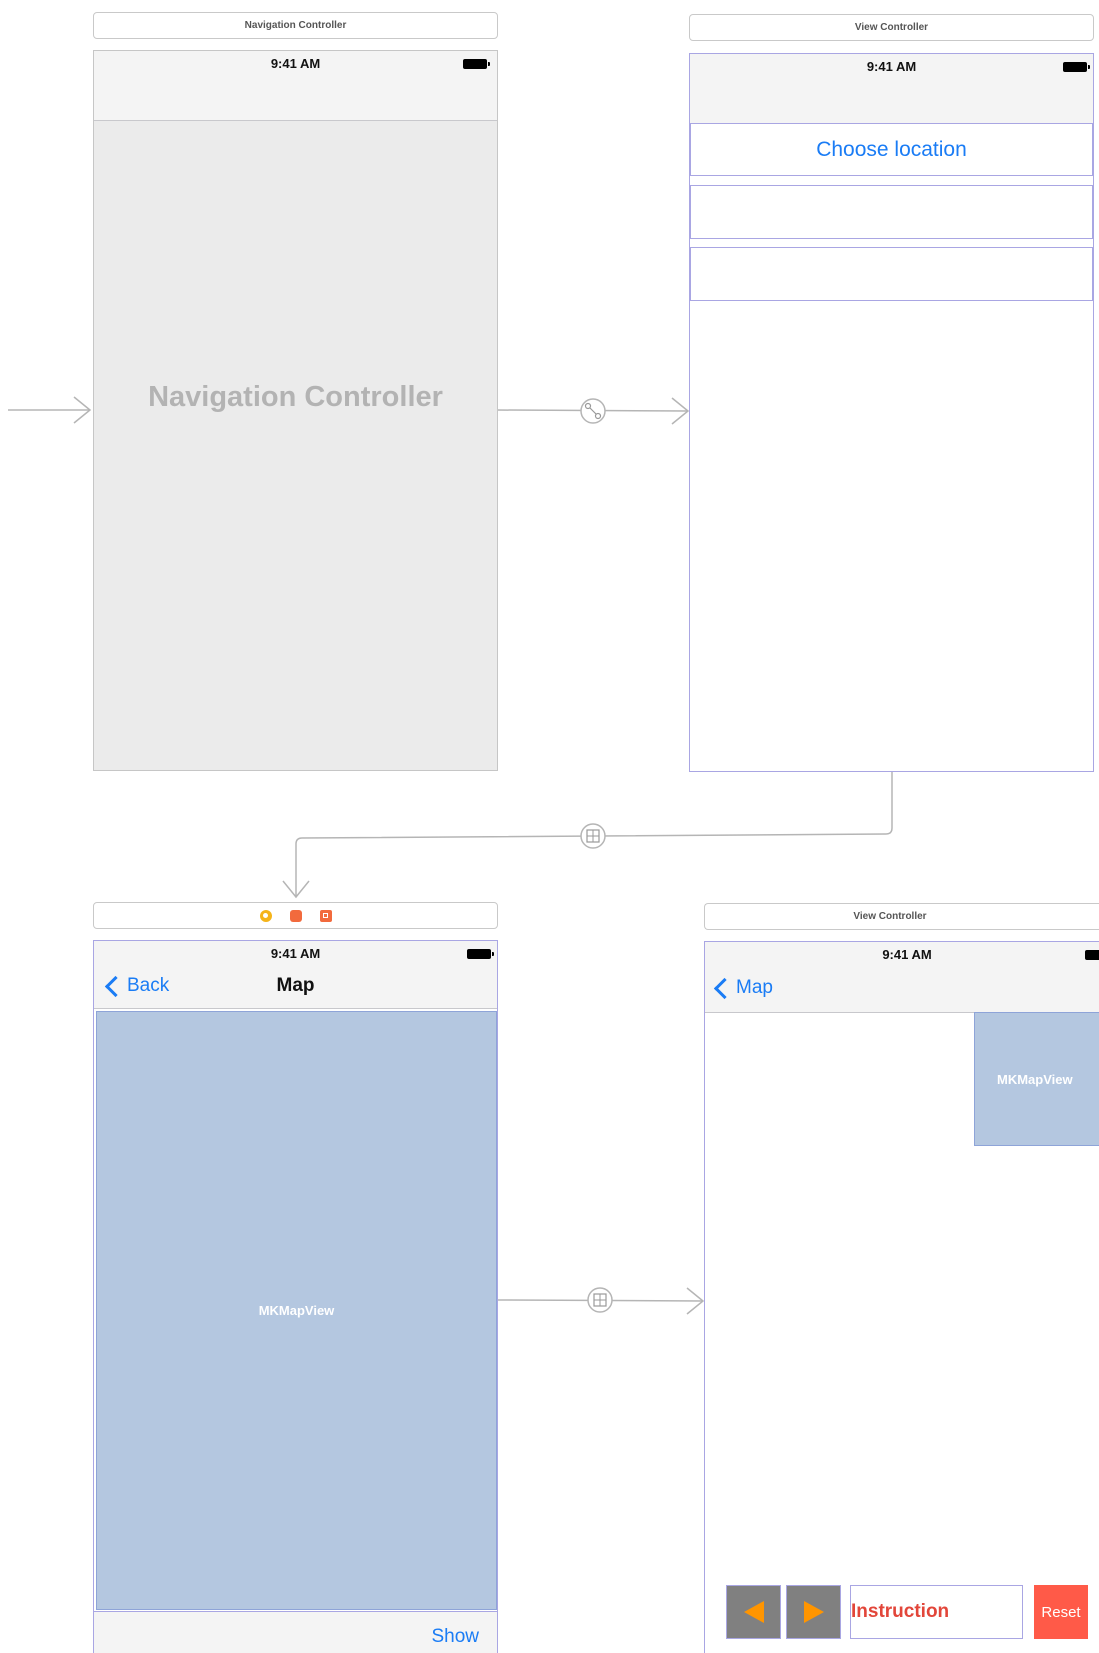 This screenshot has width=1099, height=1653. Describe the element at coordinates (455, 1637) in the screenshot. I see `show-button: Show` at that location.